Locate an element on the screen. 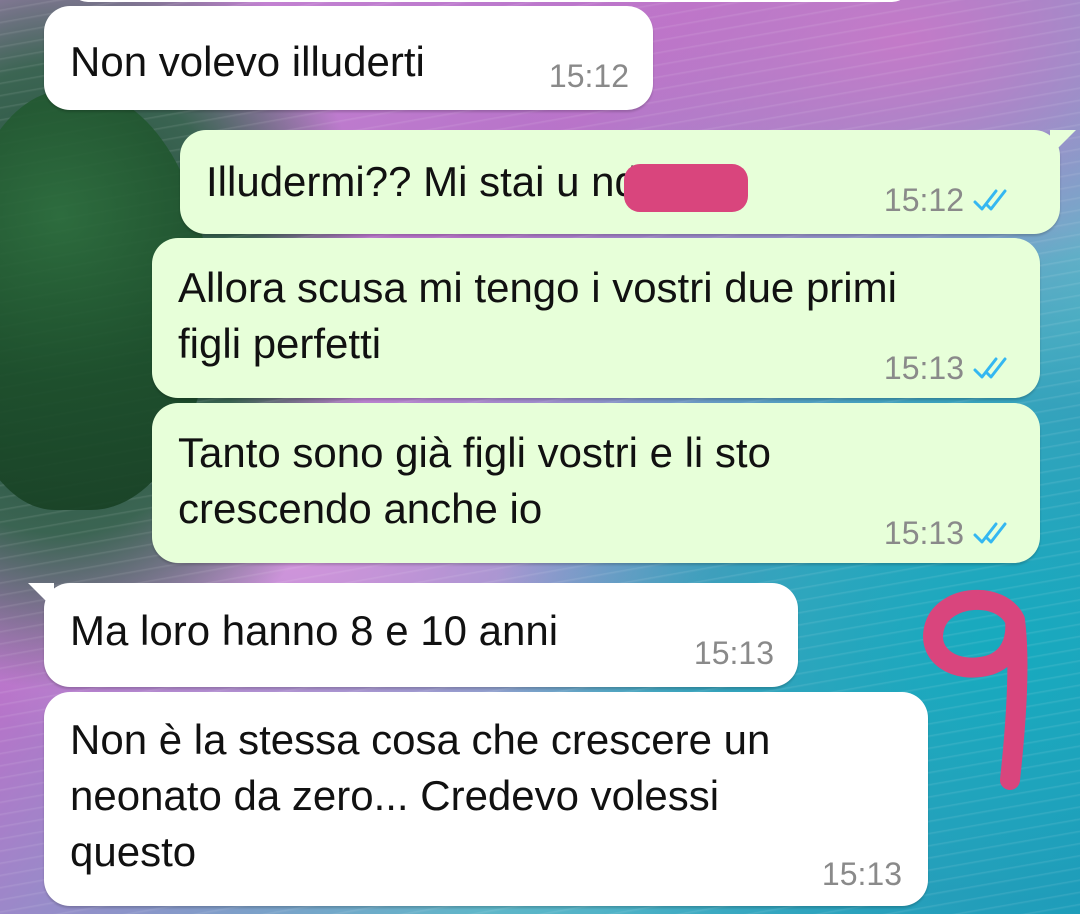 This screenshot has height=914, width=1080. message-text: Ma loro hanno 8 e 10 anni is located at coordinates (314, 630).